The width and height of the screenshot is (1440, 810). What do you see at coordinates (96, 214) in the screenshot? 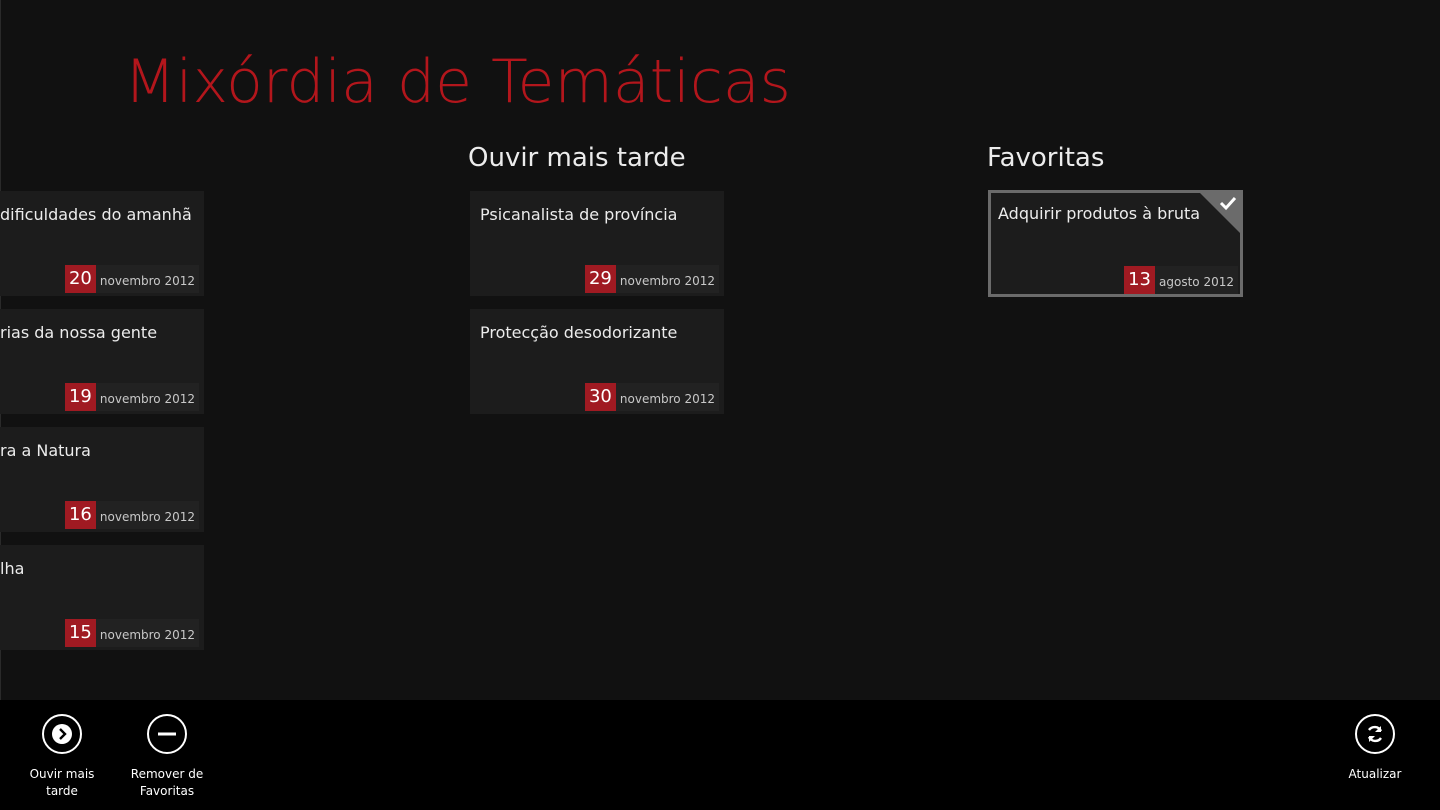
I see `item-title: dificuldades do amanhã` at bounding box center [96, 214].